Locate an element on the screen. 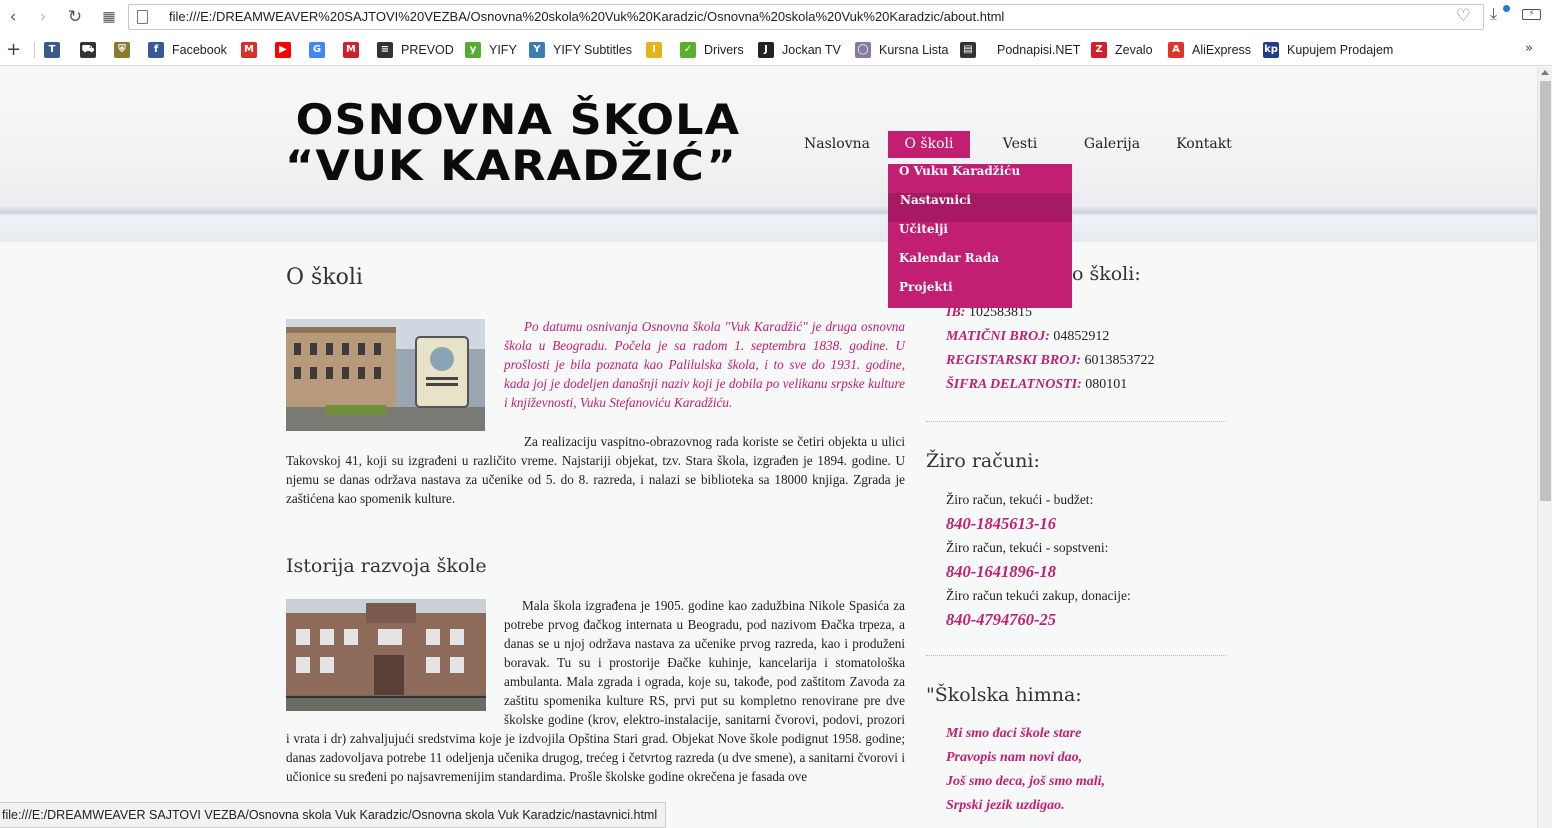  account-label: Žiro račun tekući zakup, donacije: is located at coordinates (1038, 595).